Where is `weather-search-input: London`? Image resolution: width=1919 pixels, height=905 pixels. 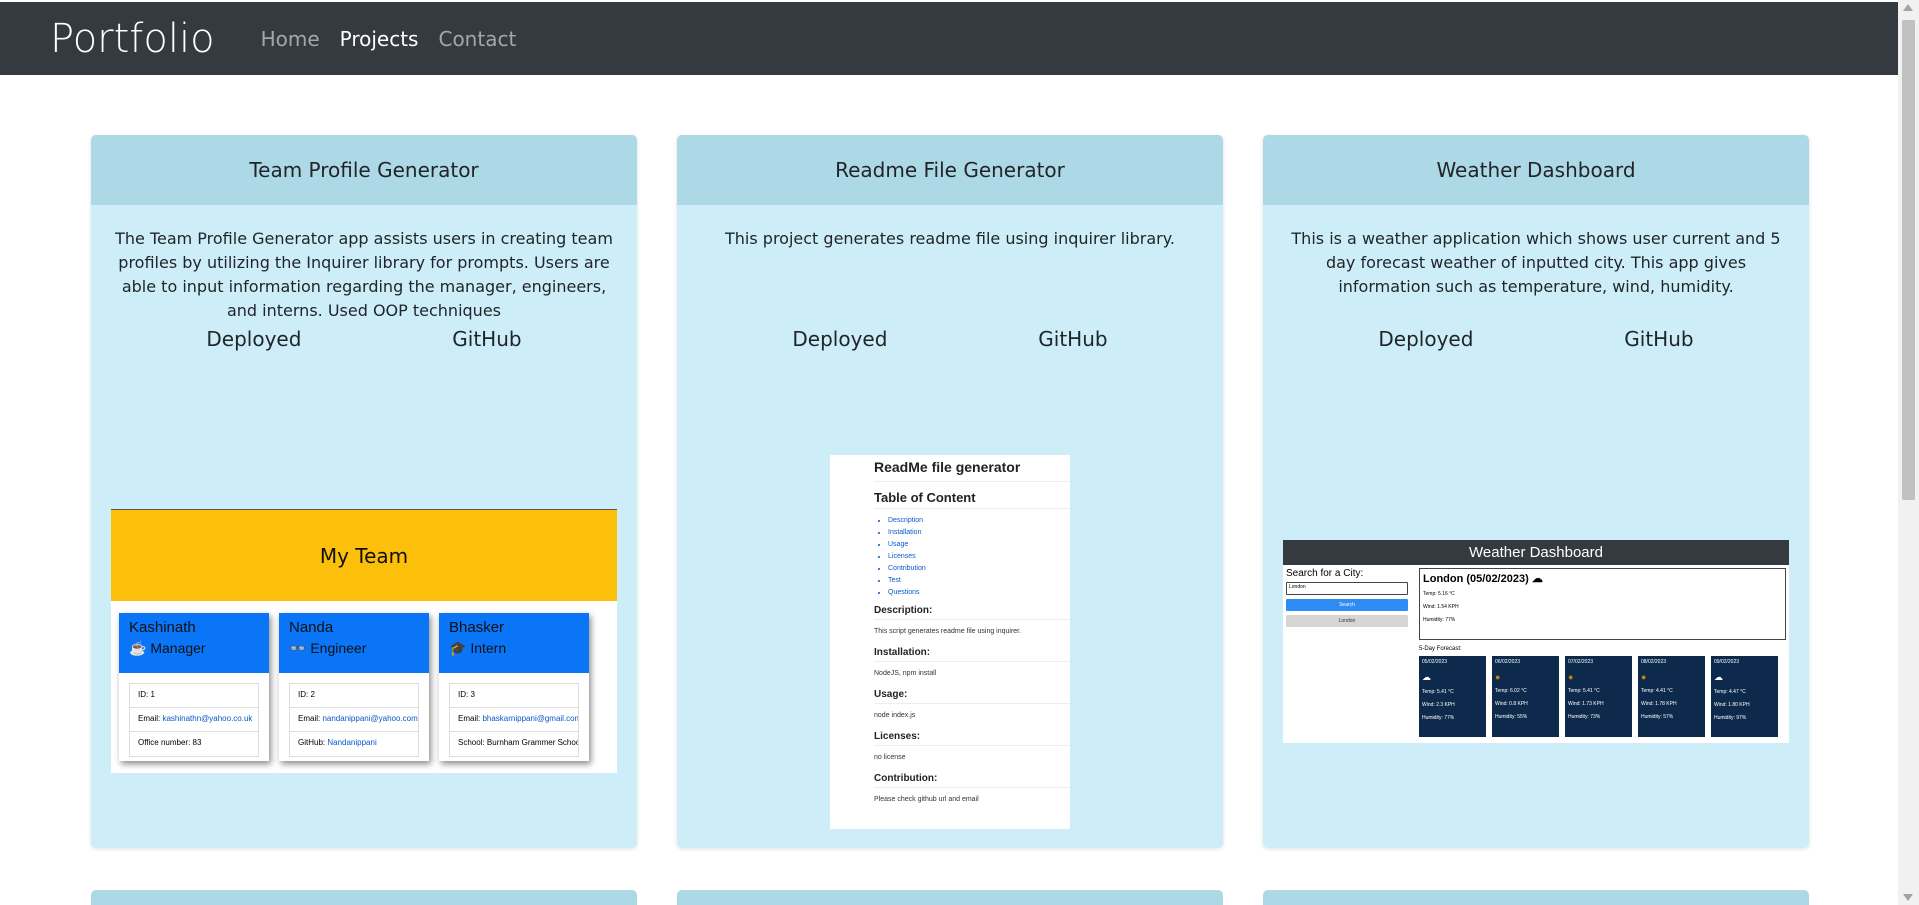
weather-search-input: London is located at coordinates (1347, 588).